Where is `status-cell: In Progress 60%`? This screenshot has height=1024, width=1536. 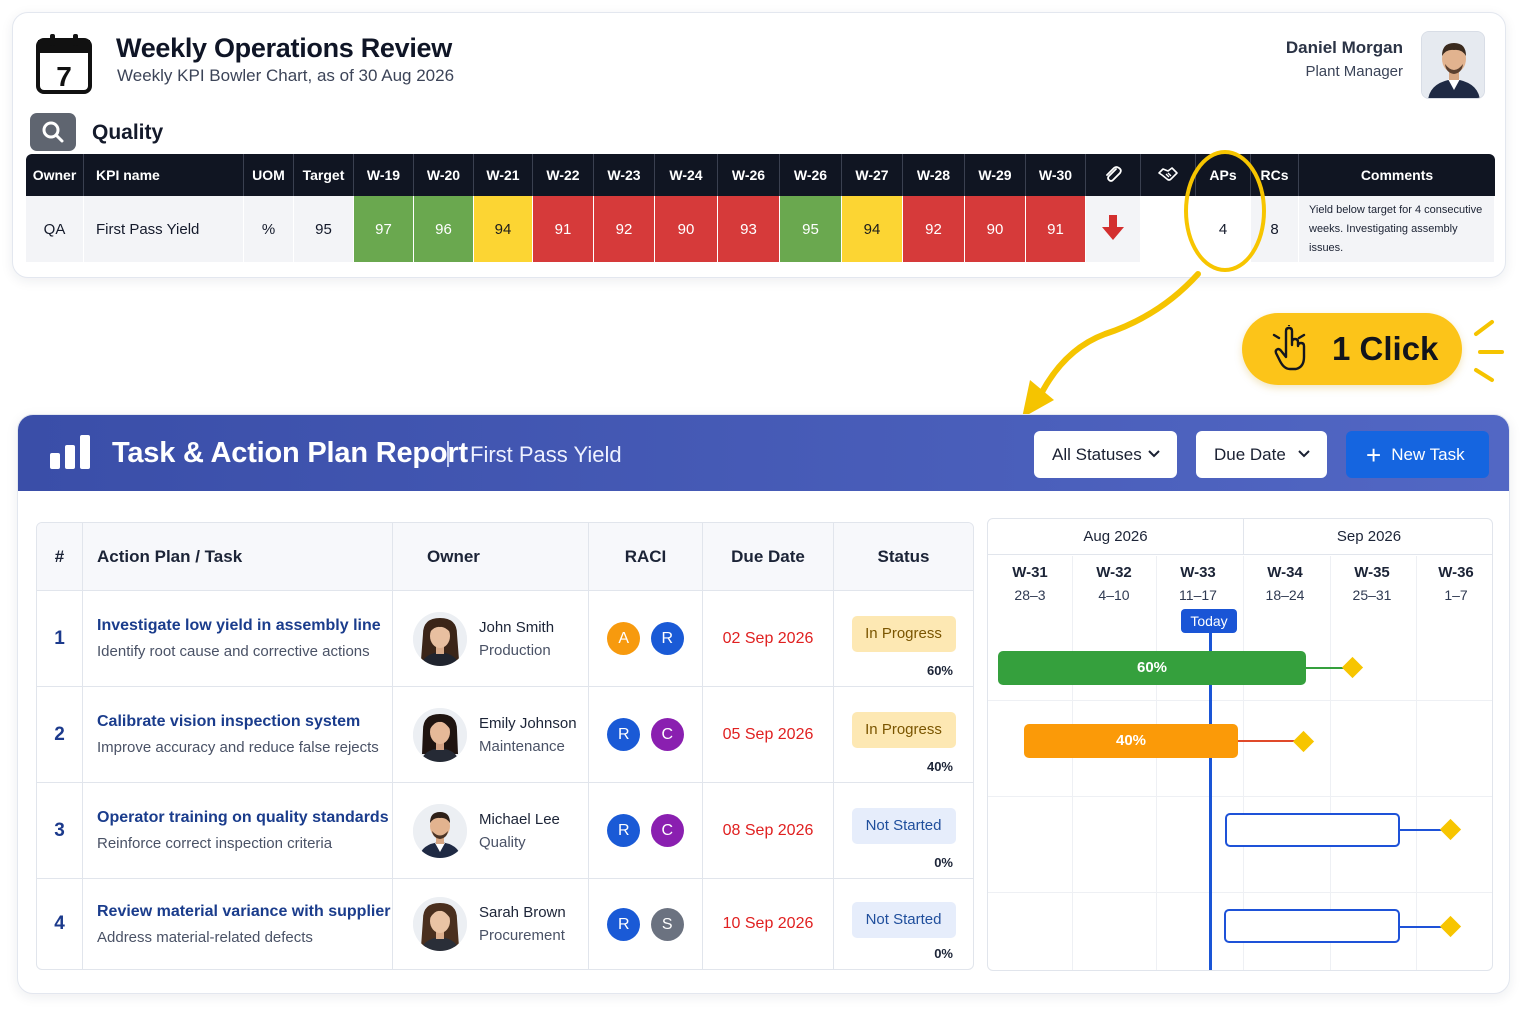
status-cell: In Progress 60% is located at coordinates (903, 639).